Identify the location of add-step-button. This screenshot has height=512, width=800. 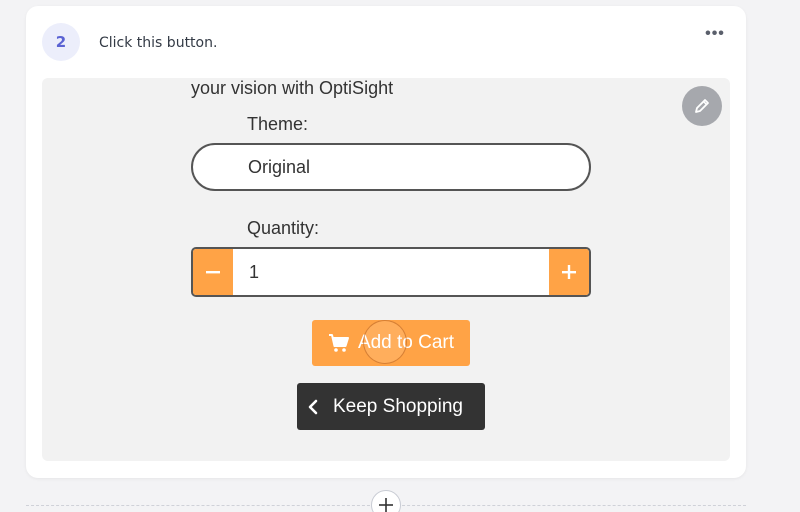
(386, 501).